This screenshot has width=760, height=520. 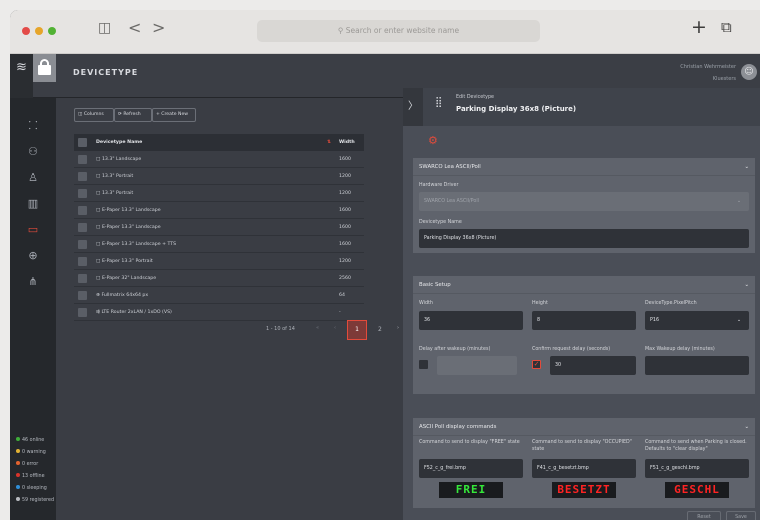 I want to click on sidebar-globe-icon: ⊕, so click(x=33, y=256).